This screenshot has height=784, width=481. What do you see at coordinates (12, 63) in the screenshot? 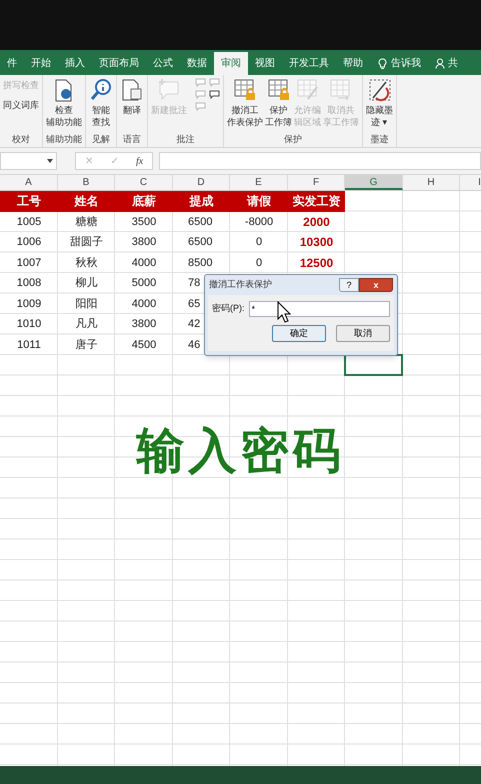
I see `ribbon-tab: 件` at bounding box center [12, 63].